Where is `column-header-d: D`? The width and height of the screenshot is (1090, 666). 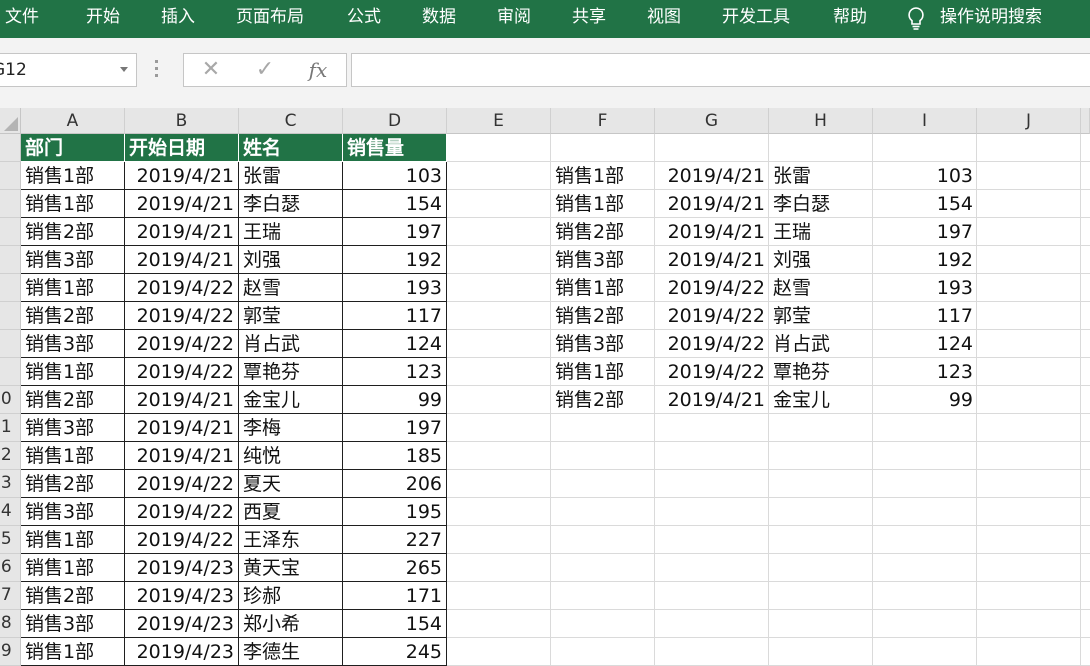 column-header-d: D is located at coordinates (395, 121).